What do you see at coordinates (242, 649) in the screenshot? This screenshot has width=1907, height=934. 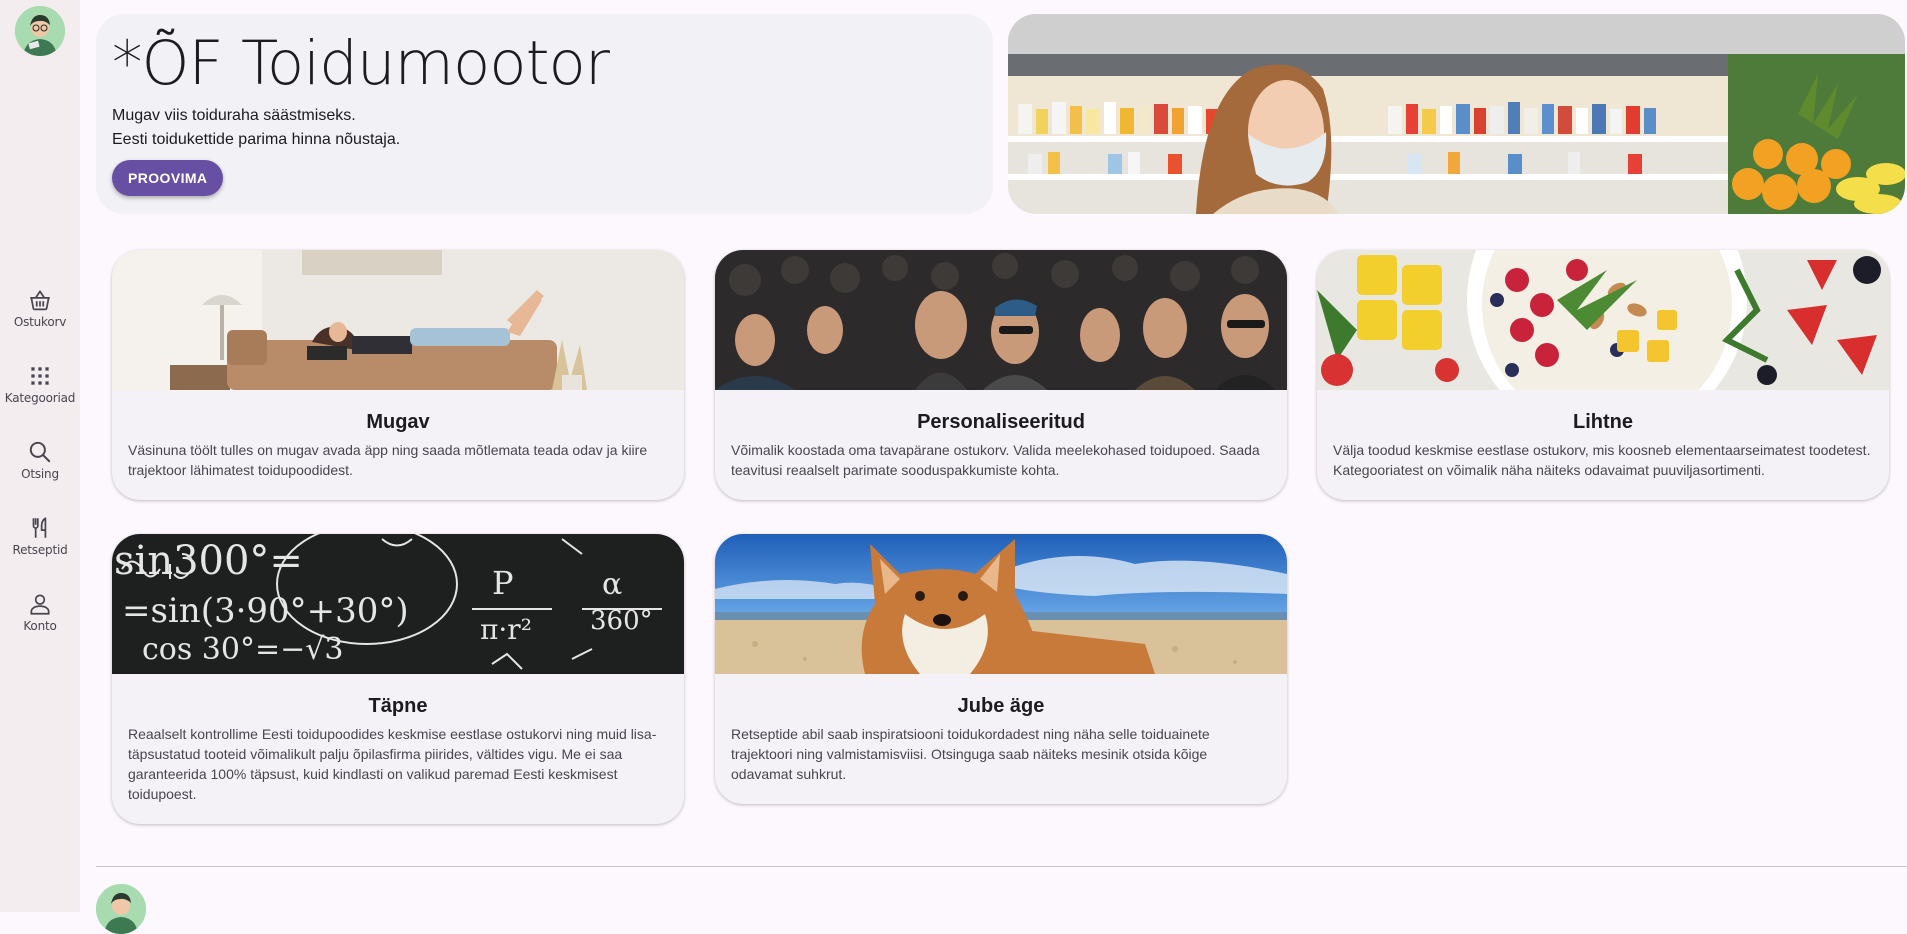 I see `svg-text: cos 30°=−√3` at bounding box center [242, 649].